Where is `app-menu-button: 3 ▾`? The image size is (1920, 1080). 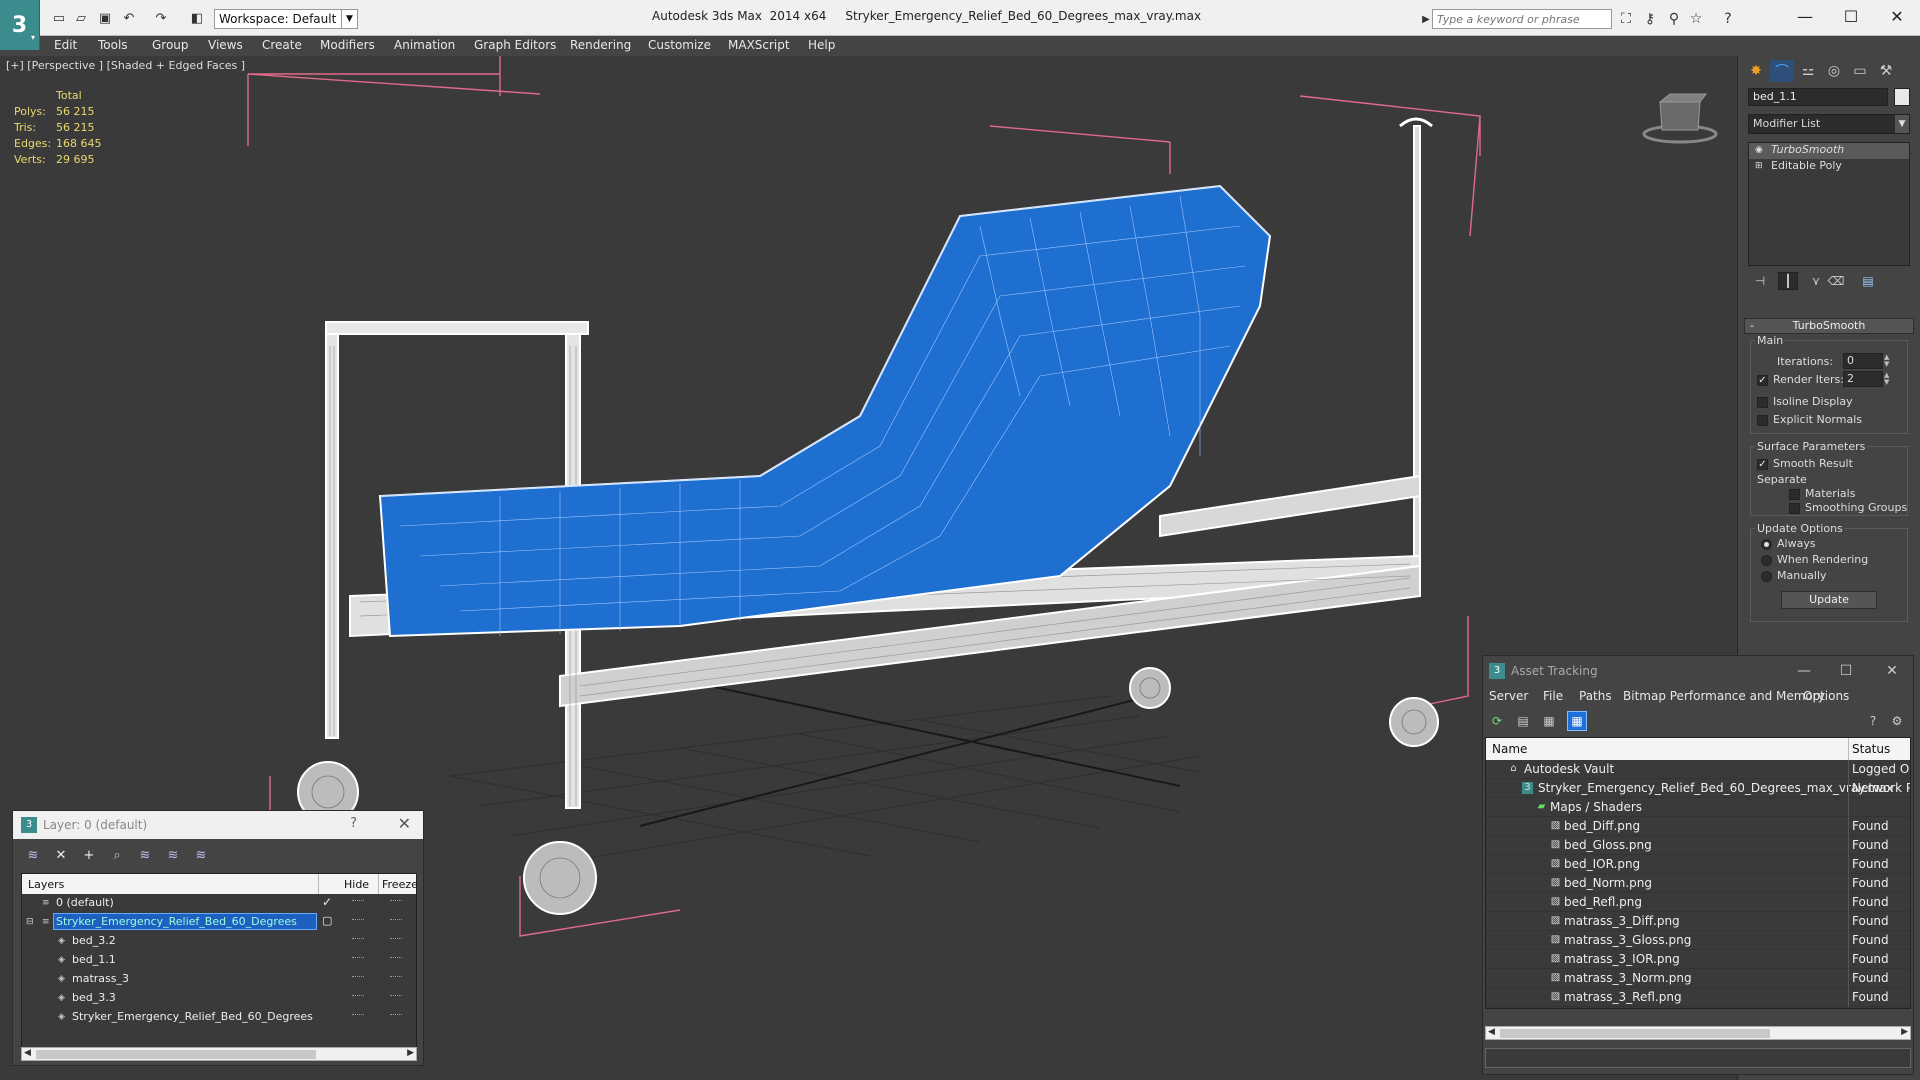
app-menu-button: 3 ▾ is located at coordinates (20, 25).